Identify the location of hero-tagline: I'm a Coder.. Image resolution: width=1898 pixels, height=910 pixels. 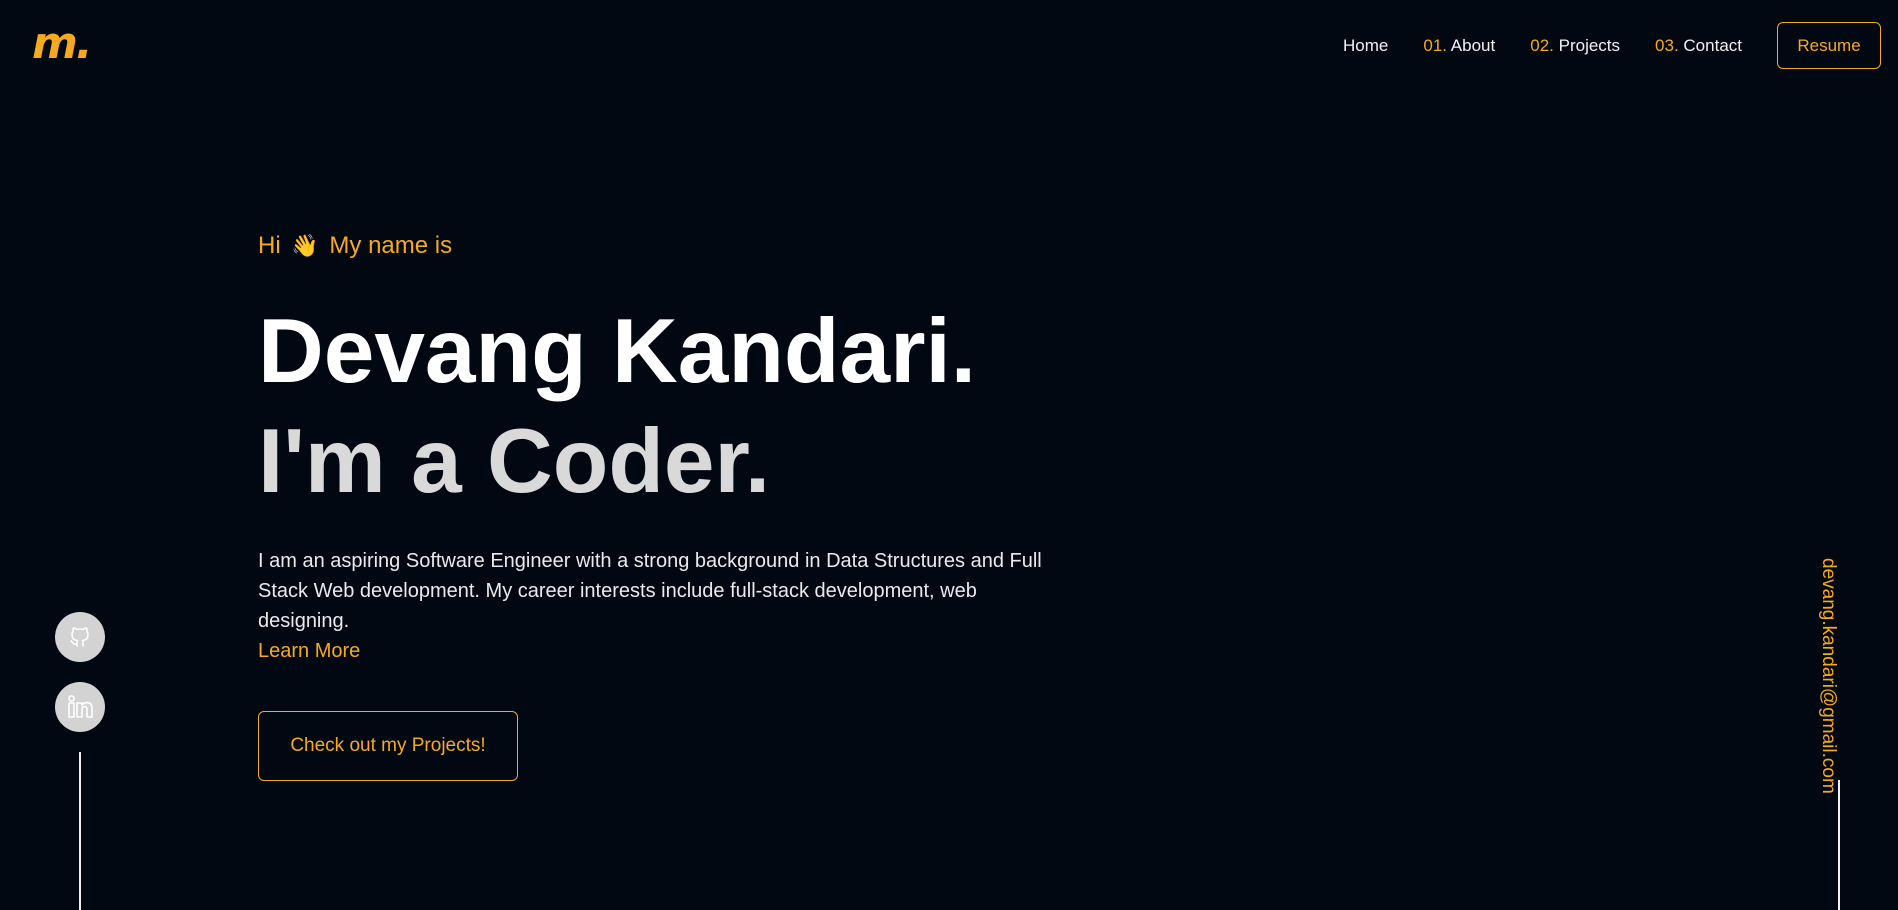
(514, 461).